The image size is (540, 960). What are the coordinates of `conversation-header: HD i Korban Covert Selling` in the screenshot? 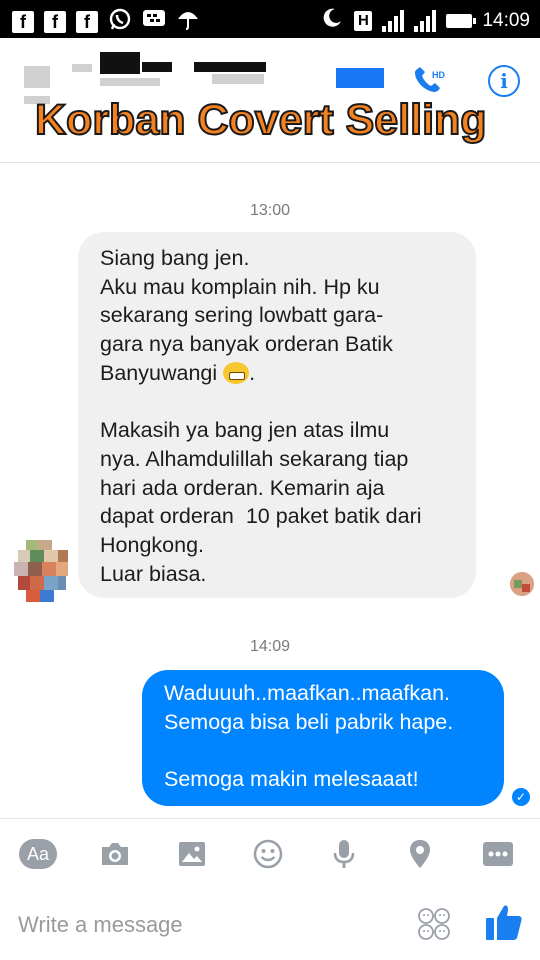 It's located at (270, 100).